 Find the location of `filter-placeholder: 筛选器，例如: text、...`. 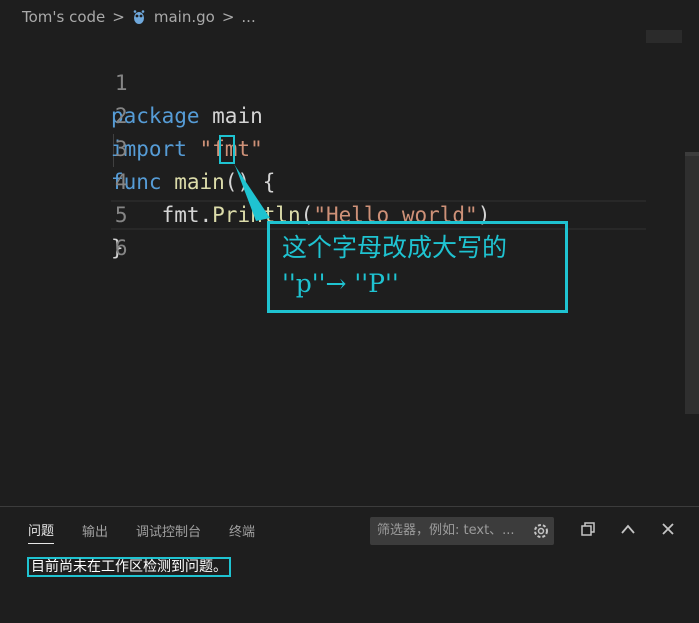

filter-placeholder: 筛选器，例如: text、... is located at coordinates (446, 530).